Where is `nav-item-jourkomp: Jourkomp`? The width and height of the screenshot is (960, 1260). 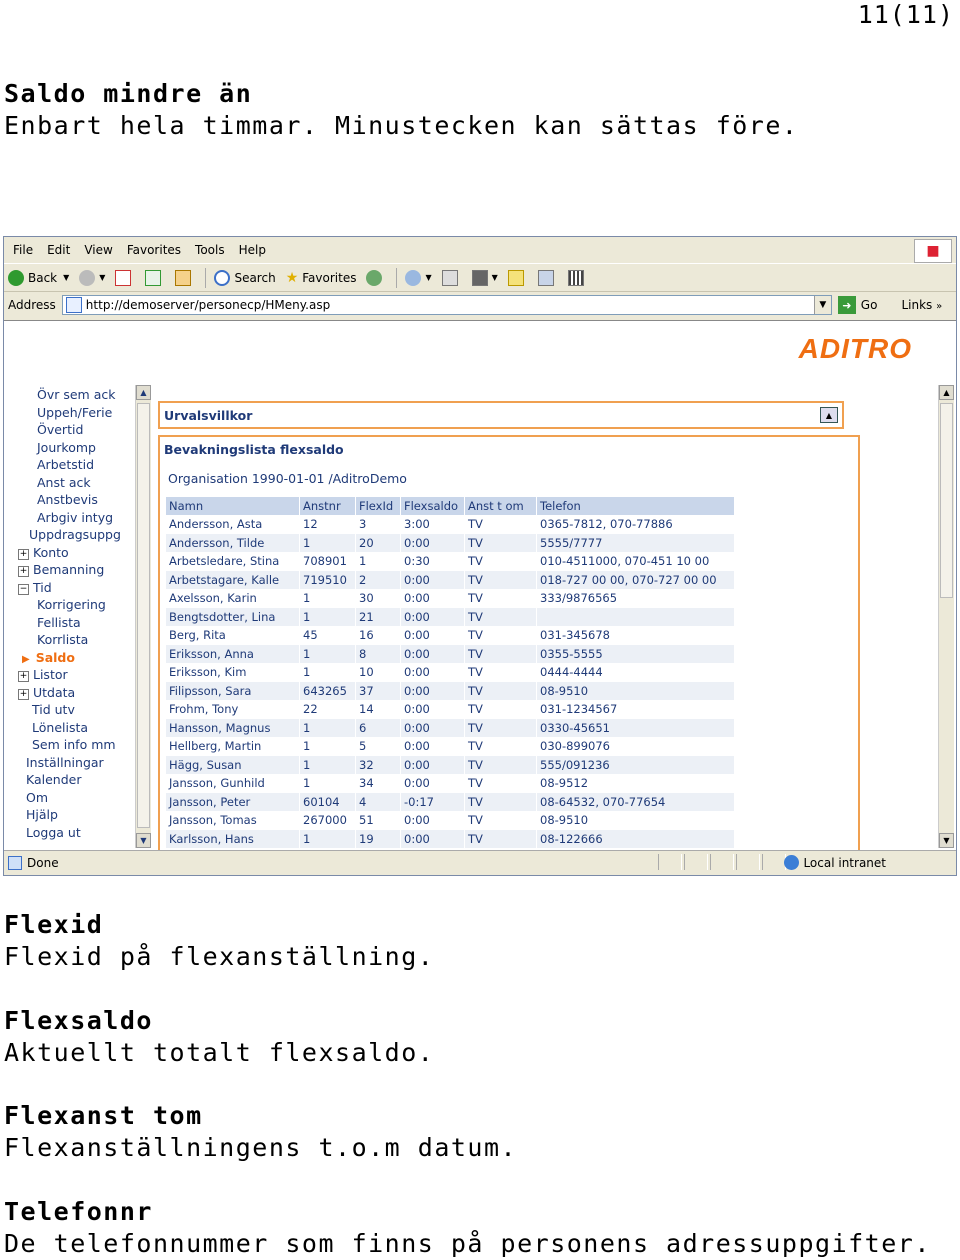
nav-item-jourkomp: Jourkomp is located at coordinates (66, 448).